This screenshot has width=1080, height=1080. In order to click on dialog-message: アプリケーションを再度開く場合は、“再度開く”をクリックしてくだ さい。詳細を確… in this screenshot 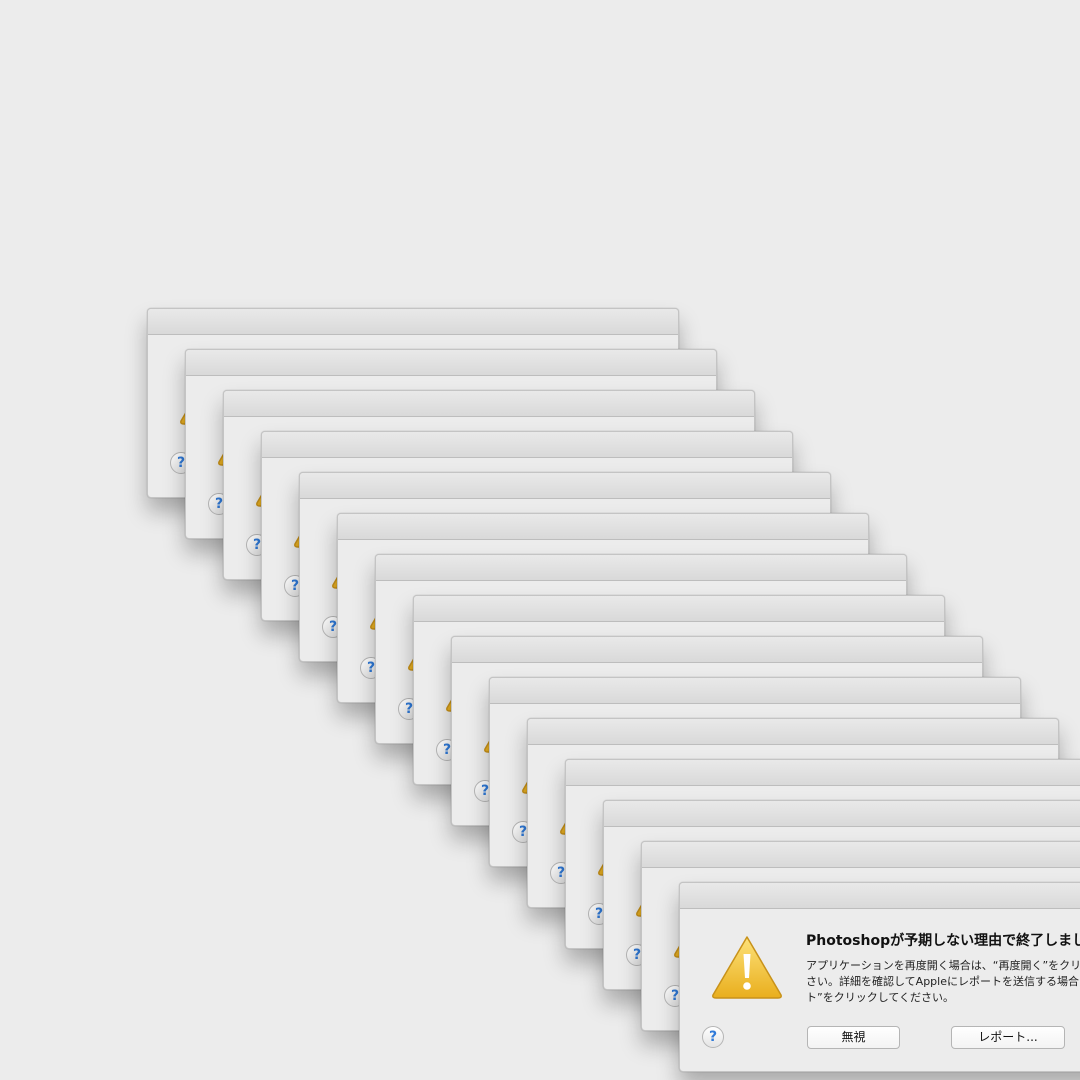, I will do `click(943, 982)`.